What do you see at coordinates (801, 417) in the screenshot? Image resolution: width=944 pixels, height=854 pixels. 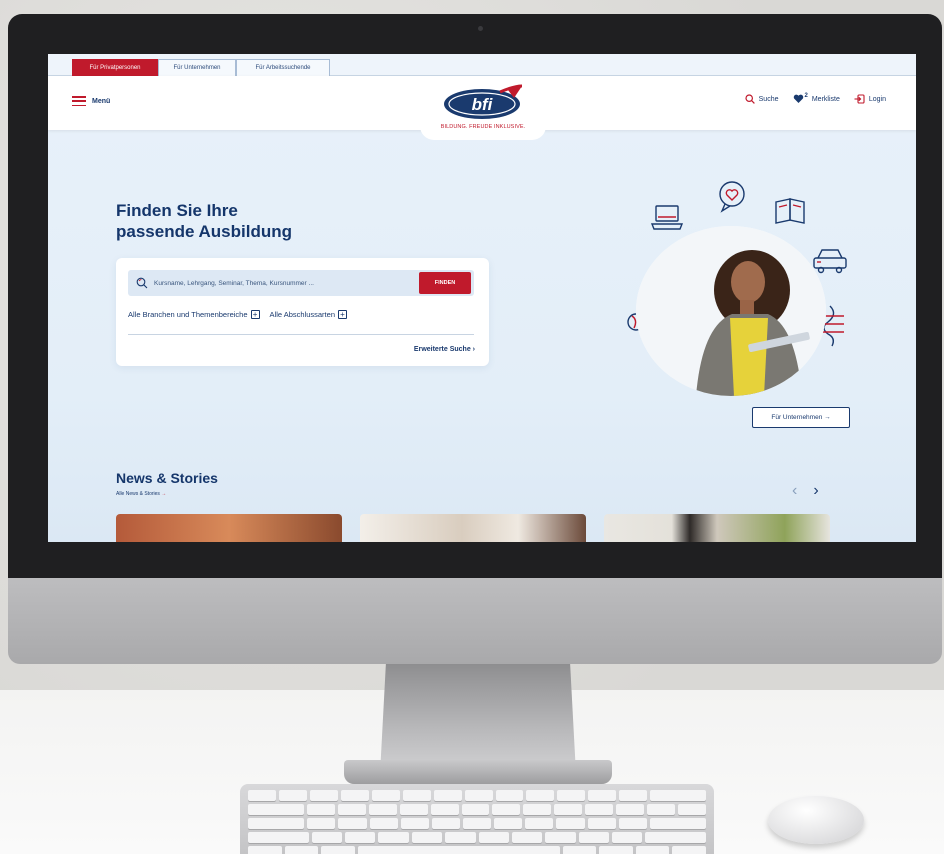 I see `unternehmen-button: Für Unternehmen →` at bounding box center [801, 417].